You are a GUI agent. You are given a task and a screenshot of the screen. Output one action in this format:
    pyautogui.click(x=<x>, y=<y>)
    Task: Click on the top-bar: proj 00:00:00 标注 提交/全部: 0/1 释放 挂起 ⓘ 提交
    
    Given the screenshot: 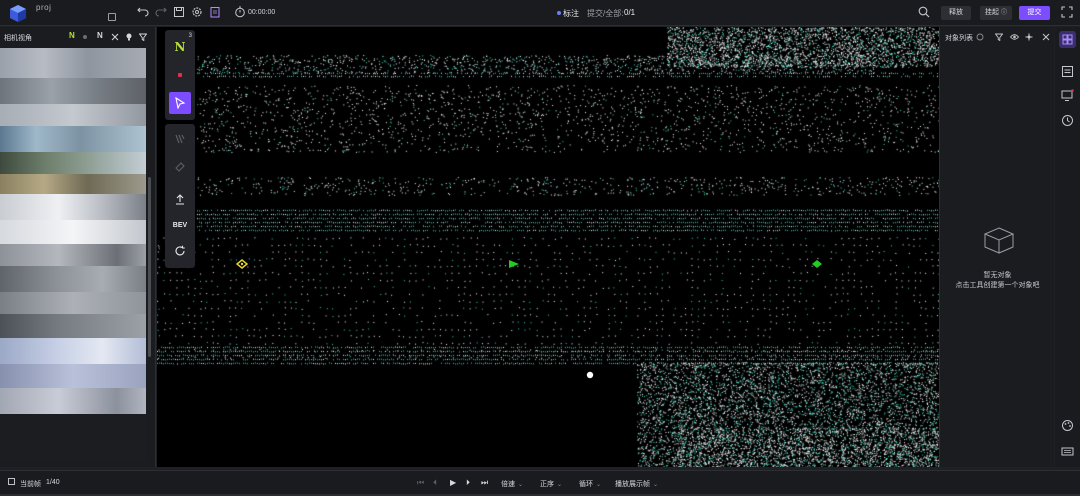 What is the action you would take?
    pyautogui.click(x=540, y=13)
    